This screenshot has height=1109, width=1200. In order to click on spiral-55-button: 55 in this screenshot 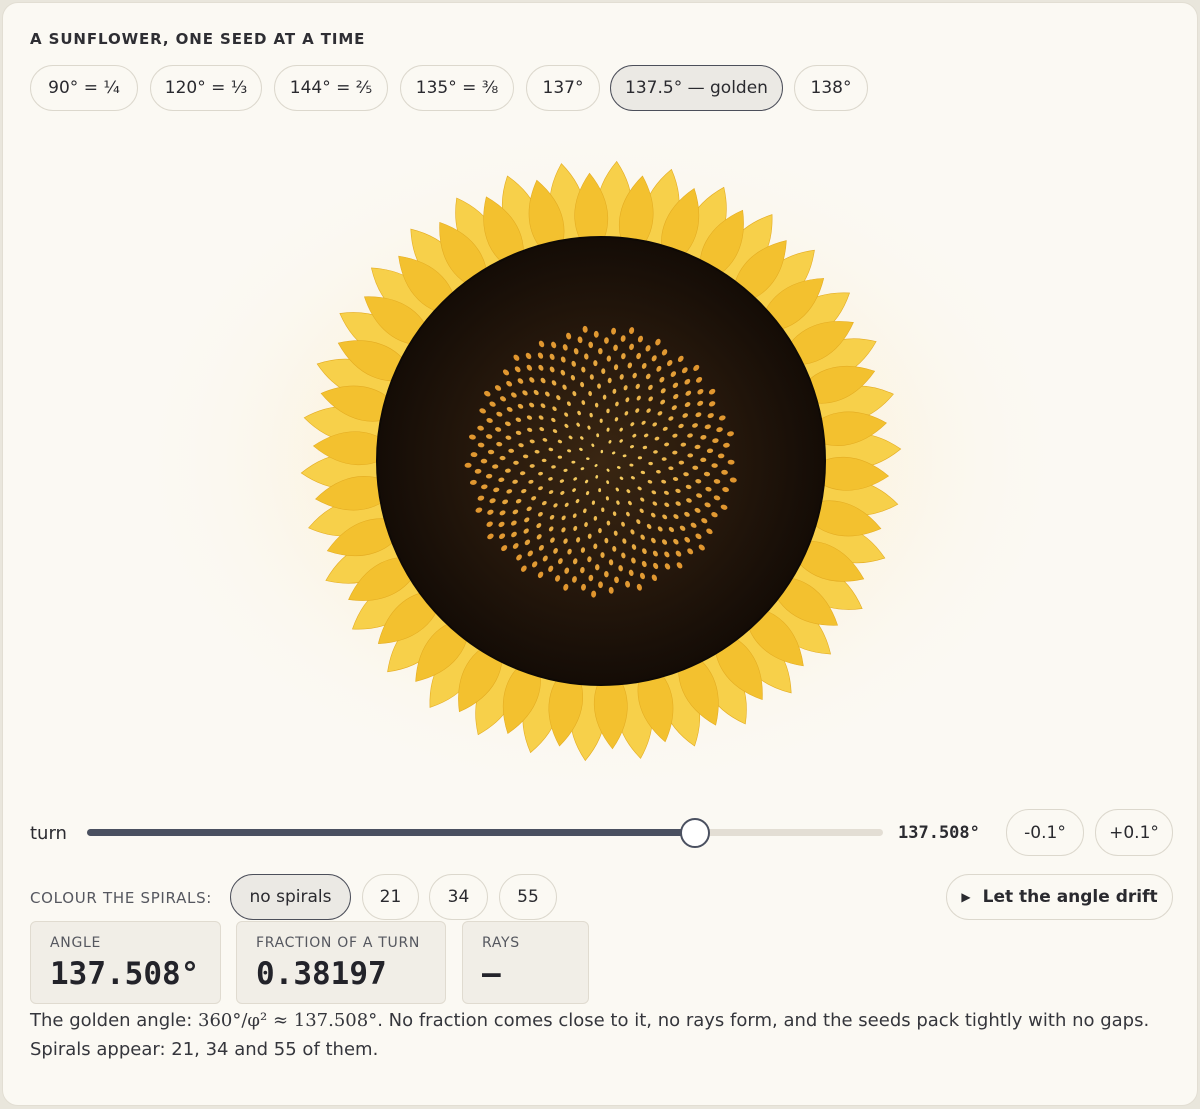, I will do `click(528, 897)`.